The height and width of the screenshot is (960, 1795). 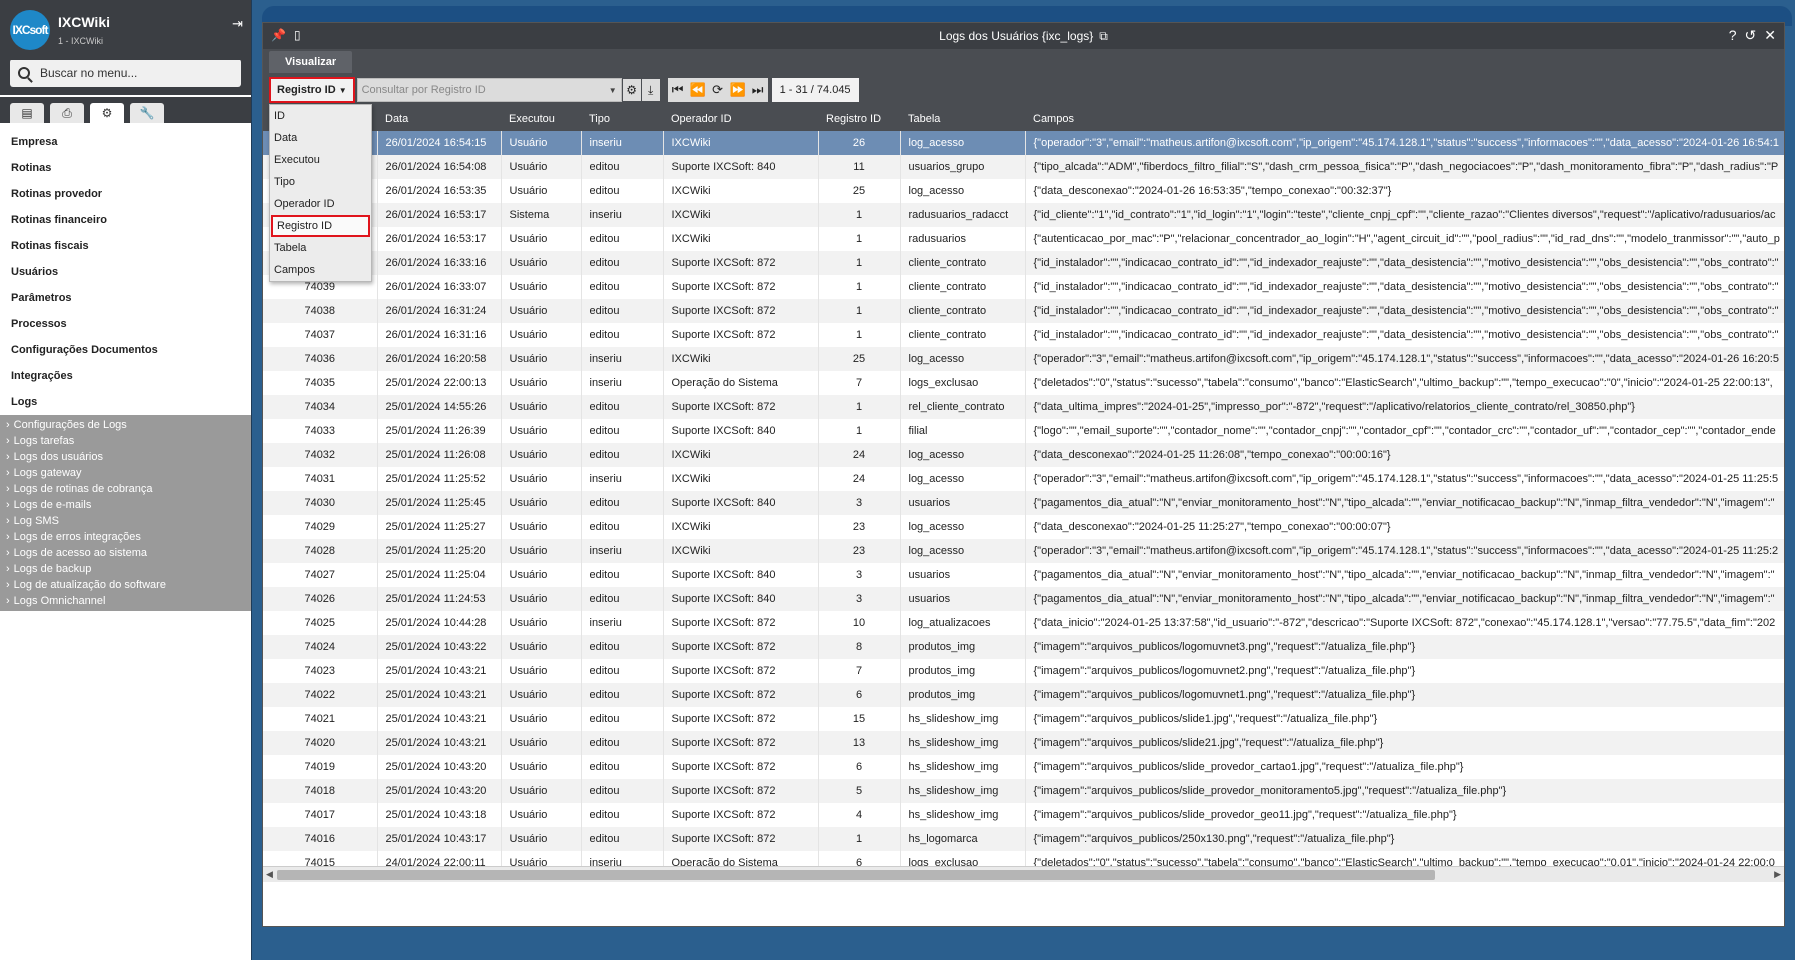 What do you see at coordinates (125, 521) in the screenshot?
I see `submenu-item-log-sms: Log SMS` at bounding box center [125, 521].